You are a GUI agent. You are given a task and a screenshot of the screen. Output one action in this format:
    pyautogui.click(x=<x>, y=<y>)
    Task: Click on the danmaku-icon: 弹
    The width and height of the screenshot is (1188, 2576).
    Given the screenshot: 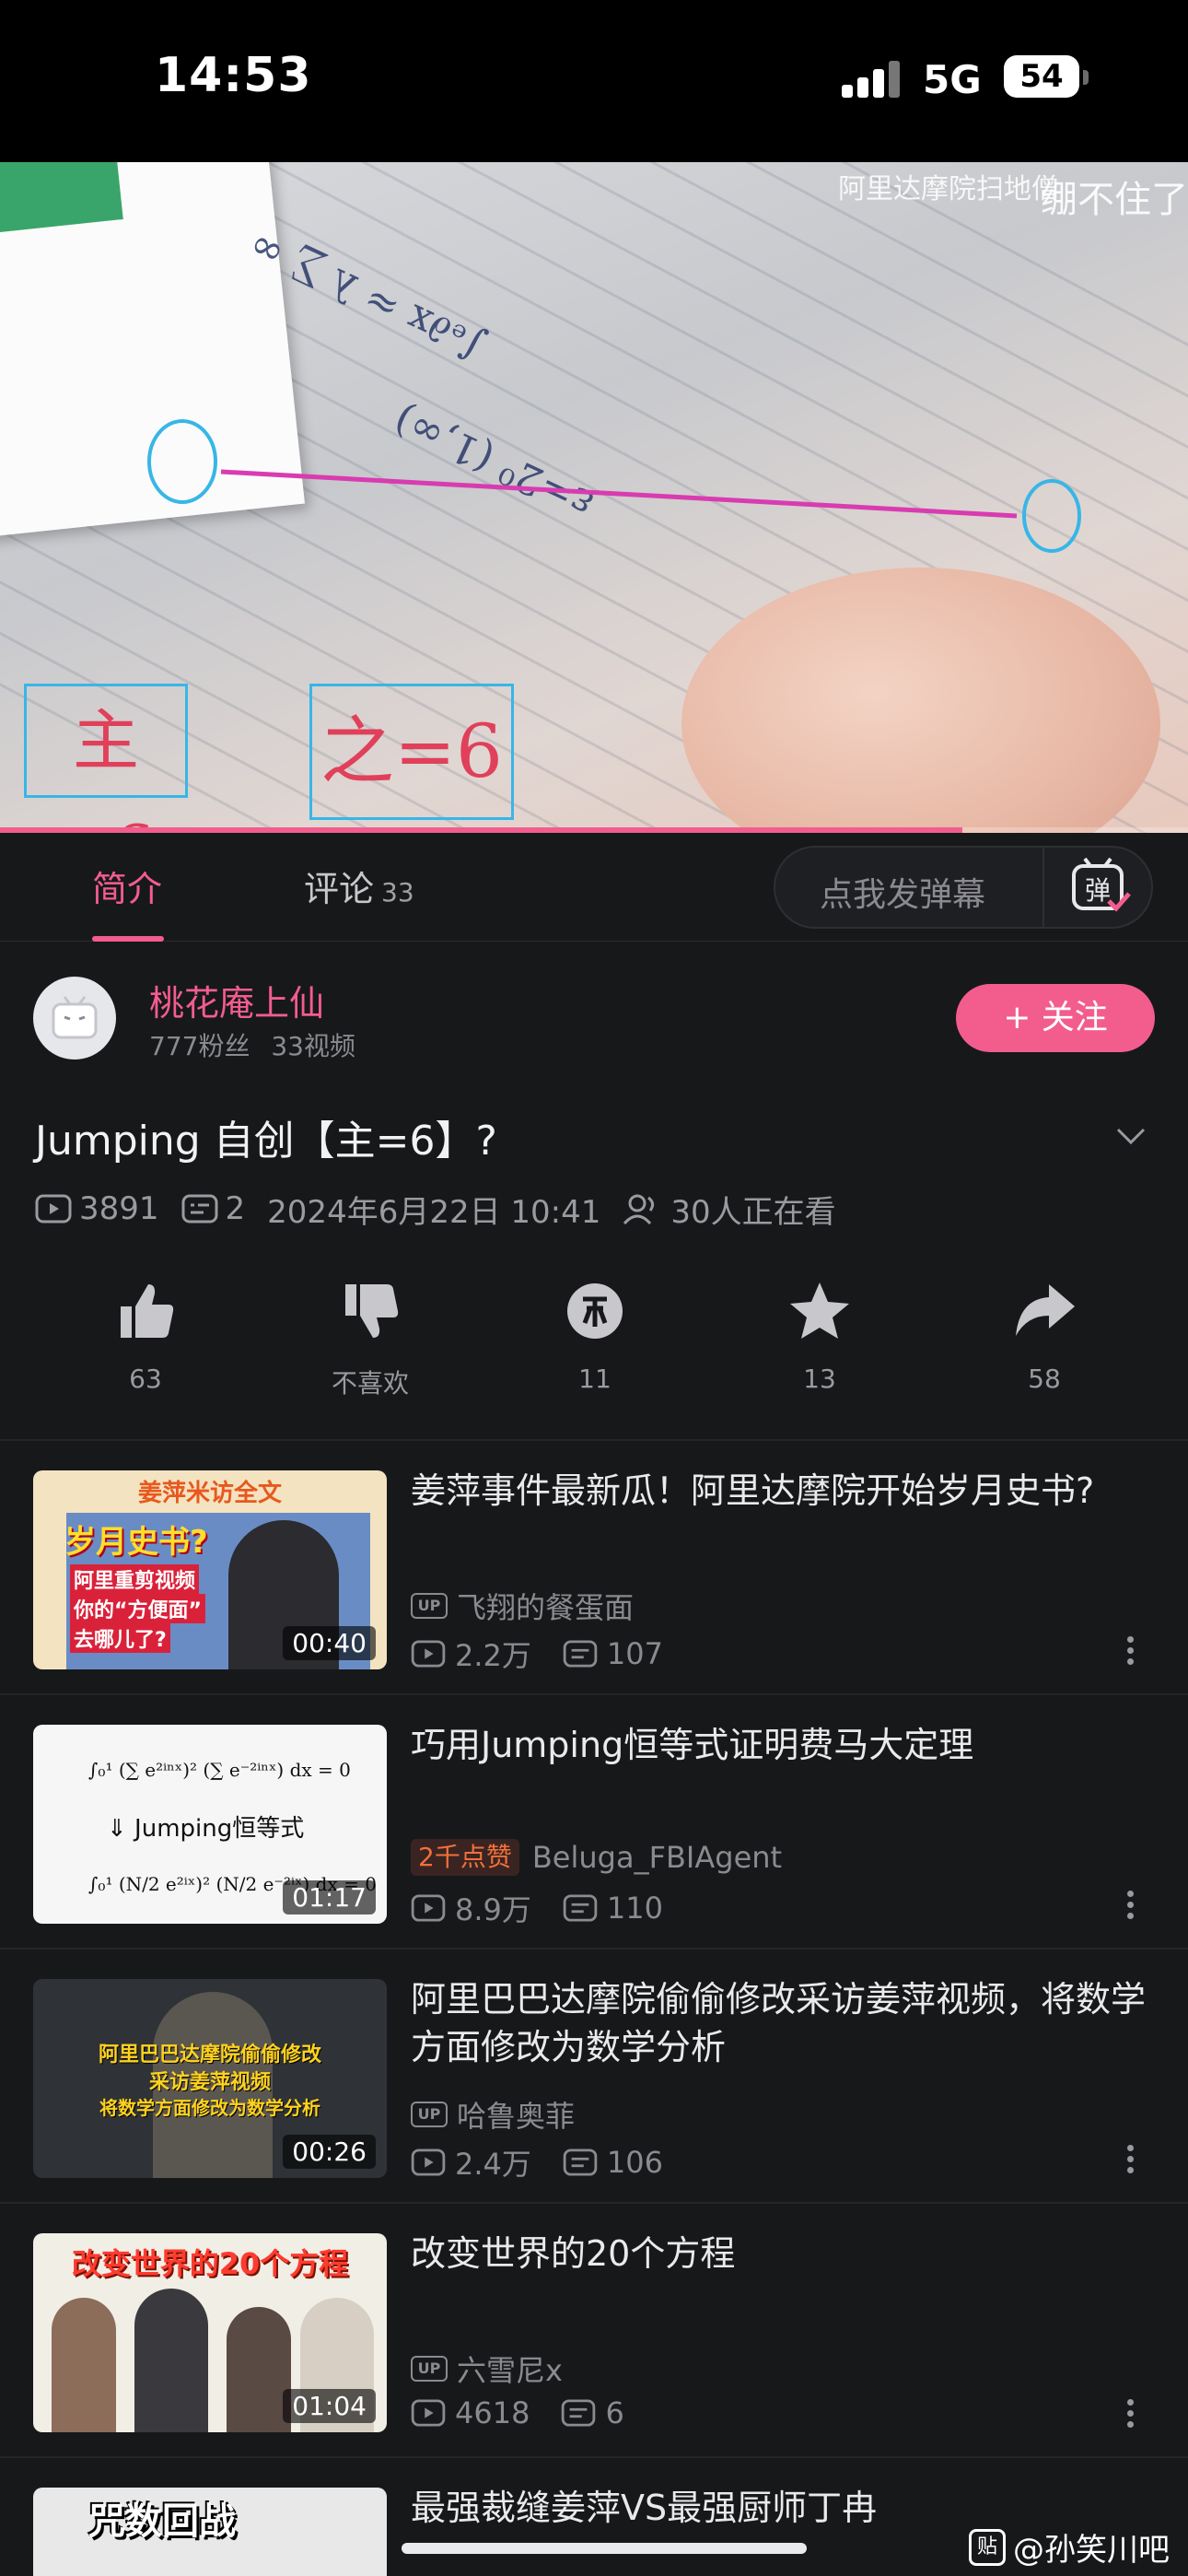 What is the action you would take?
    pyautogui.click(x=1101, y=884)
    